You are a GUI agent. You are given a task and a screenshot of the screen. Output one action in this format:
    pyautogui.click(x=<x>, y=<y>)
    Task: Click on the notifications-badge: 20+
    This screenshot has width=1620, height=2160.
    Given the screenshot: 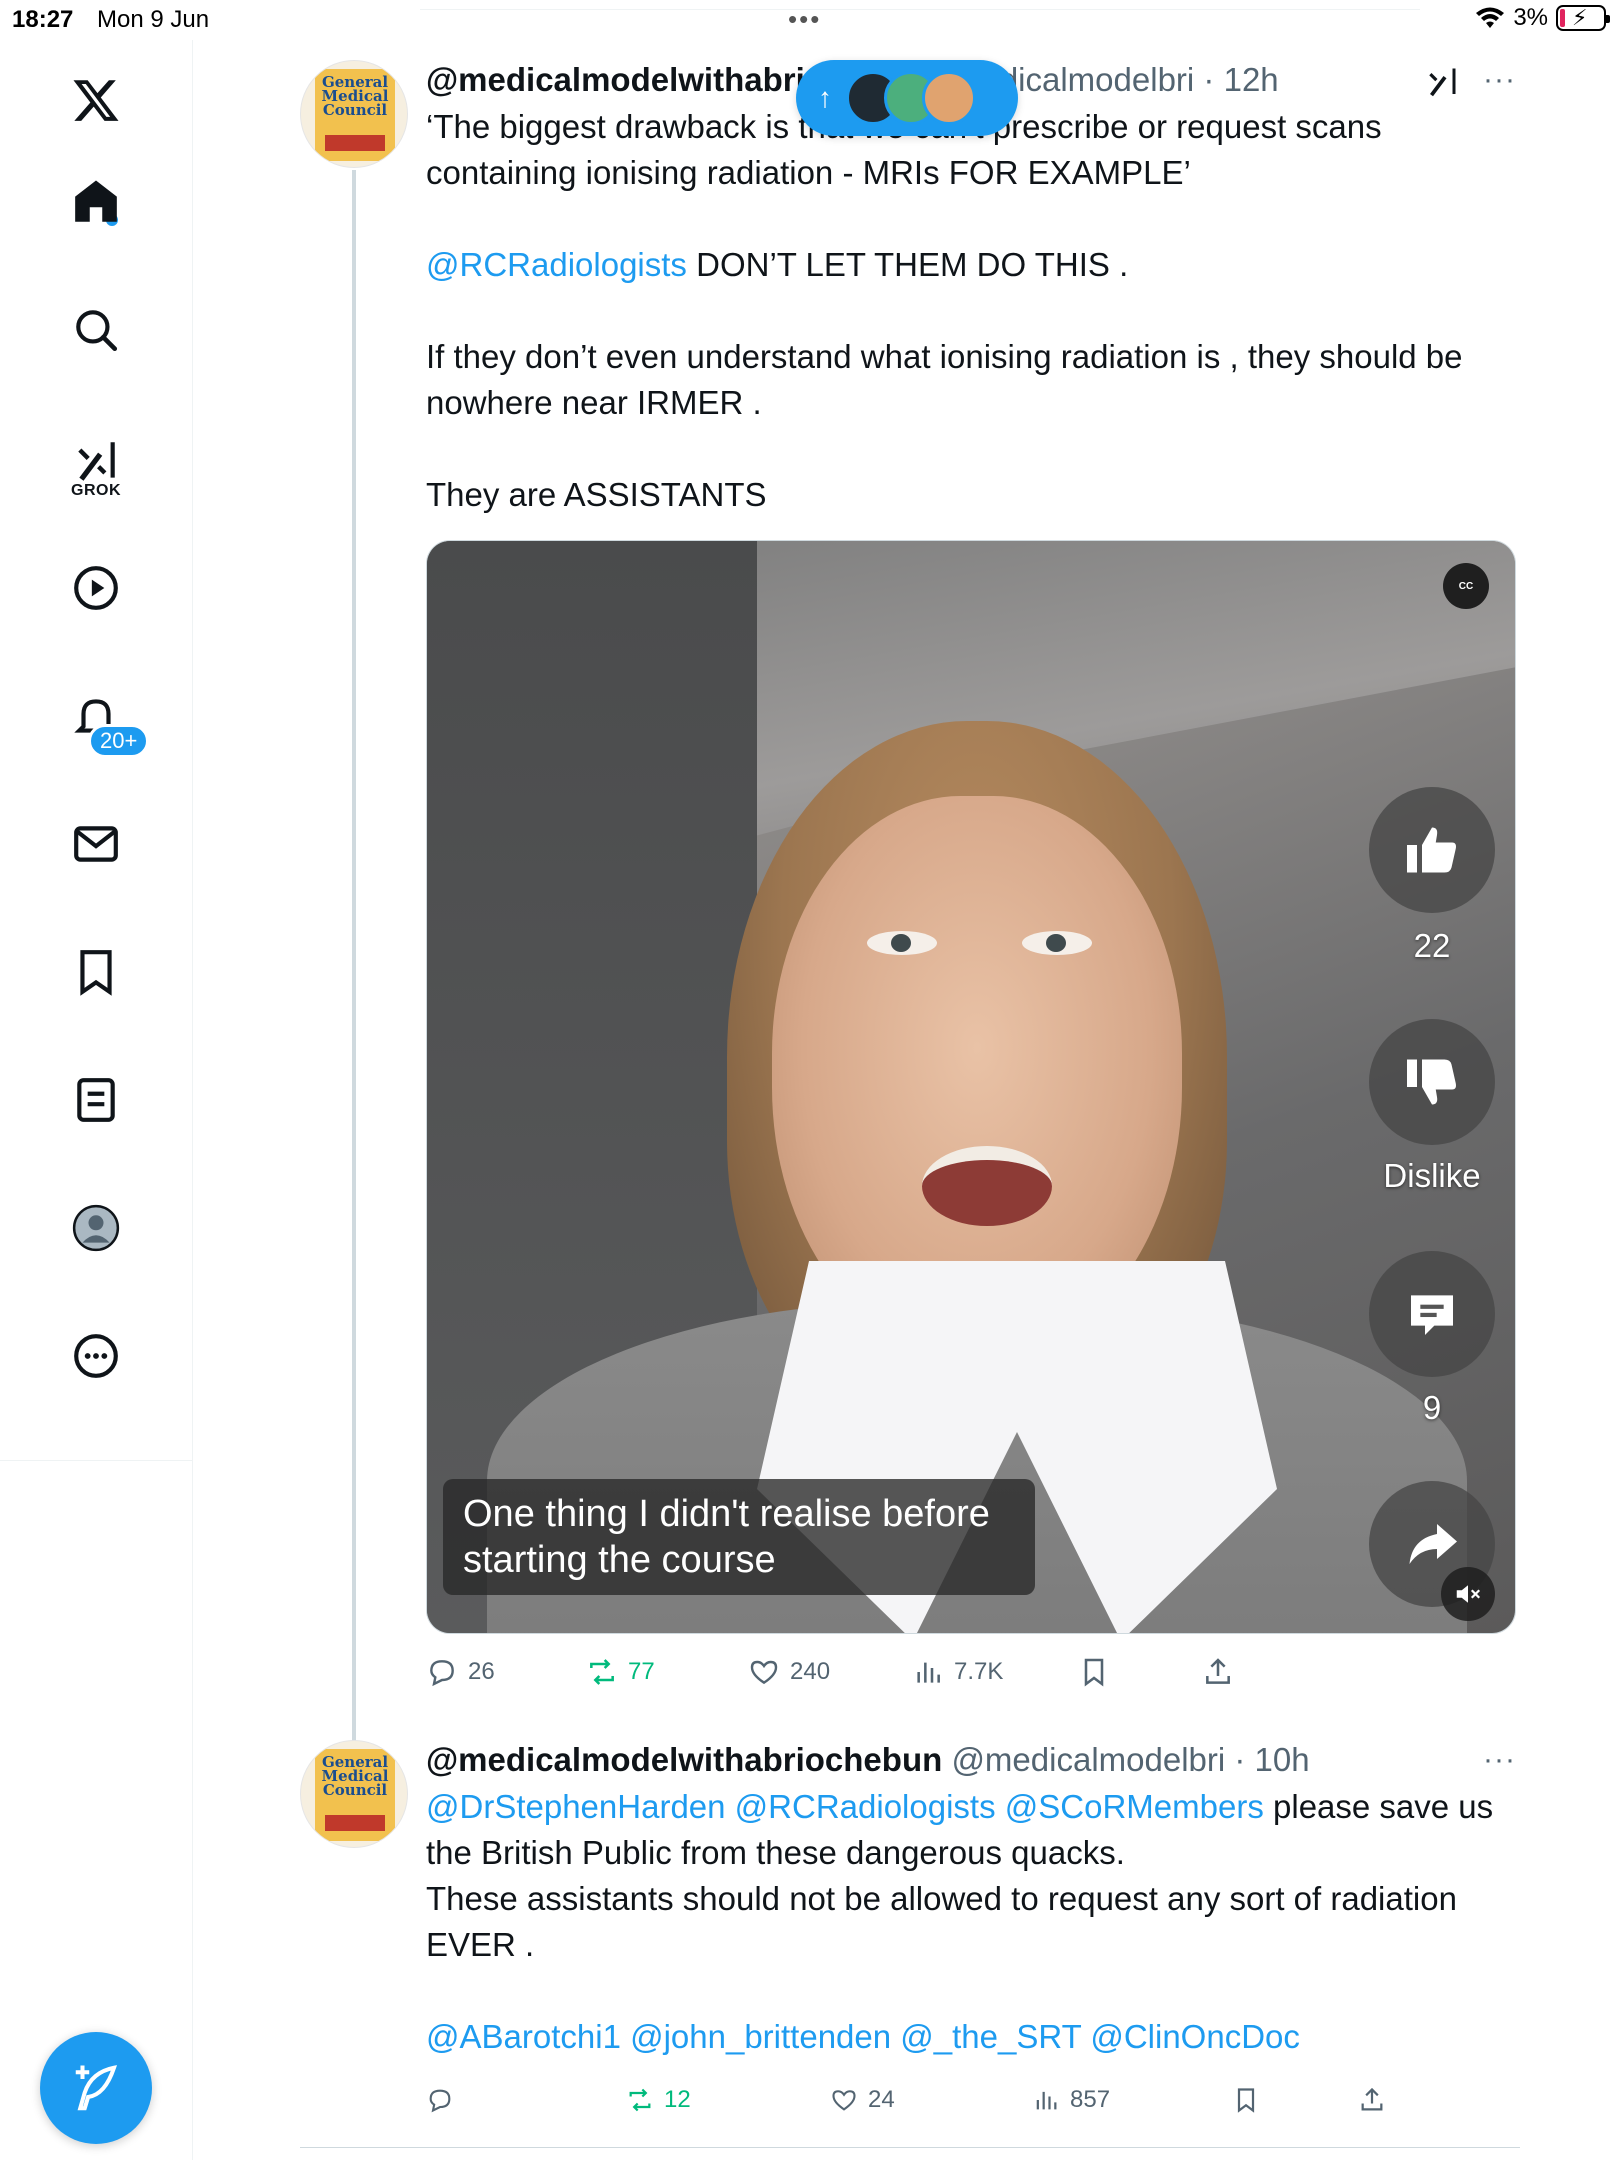 What is the action you would take?
    pyautogui.click(x=119, y=741)
    